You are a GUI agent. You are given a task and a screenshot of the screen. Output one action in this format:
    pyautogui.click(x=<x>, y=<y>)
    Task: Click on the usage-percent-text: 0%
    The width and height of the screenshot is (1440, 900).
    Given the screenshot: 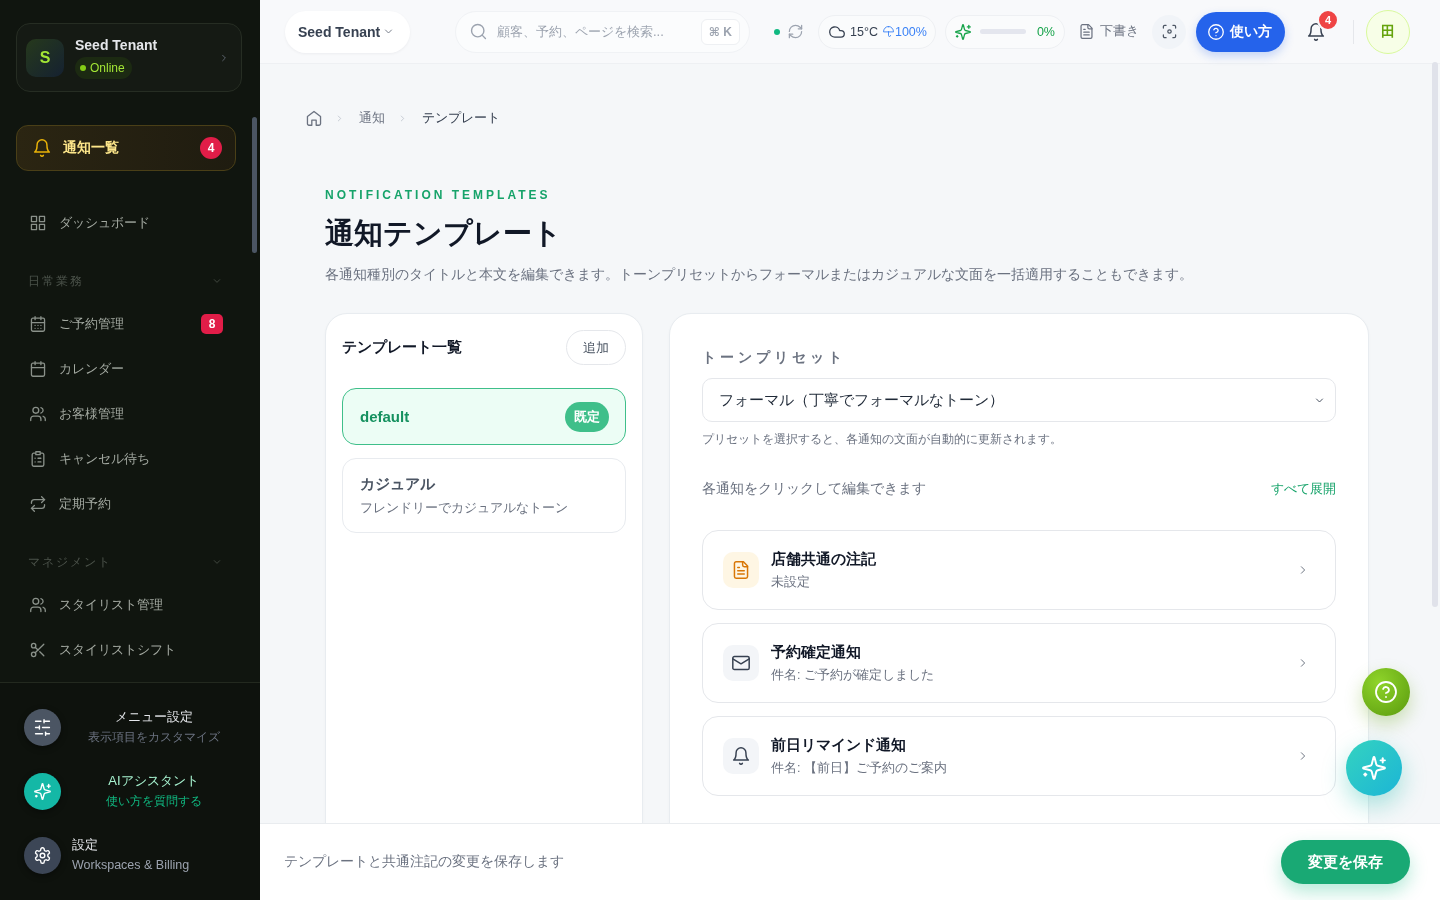 What is the action you would take?
    pyautogui.click(x=1045, y=31)
    